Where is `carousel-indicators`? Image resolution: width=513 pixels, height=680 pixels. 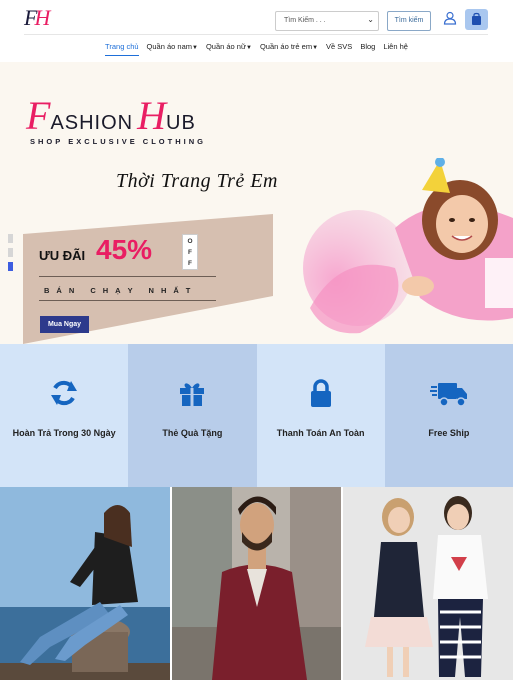 carousel-indicators is located at coordinates (10, 255).